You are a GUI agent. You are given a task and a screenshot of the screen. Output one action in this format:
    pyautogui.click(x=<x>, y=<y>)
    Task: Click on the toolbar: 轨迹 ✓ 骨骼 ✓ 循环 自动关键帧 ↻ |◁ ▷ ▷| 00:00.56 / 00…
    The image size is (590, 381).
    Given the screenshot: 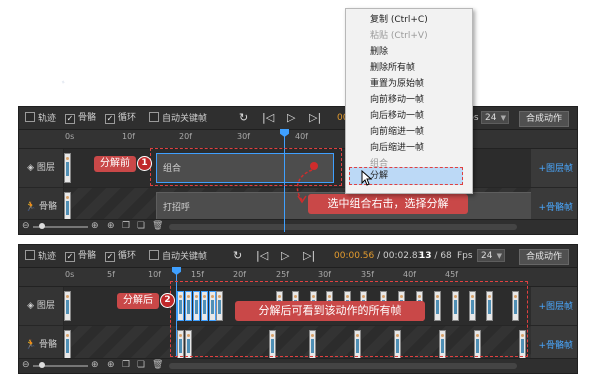 What is the action you would take?
    pyautogui.click(x=298, y=256)
    